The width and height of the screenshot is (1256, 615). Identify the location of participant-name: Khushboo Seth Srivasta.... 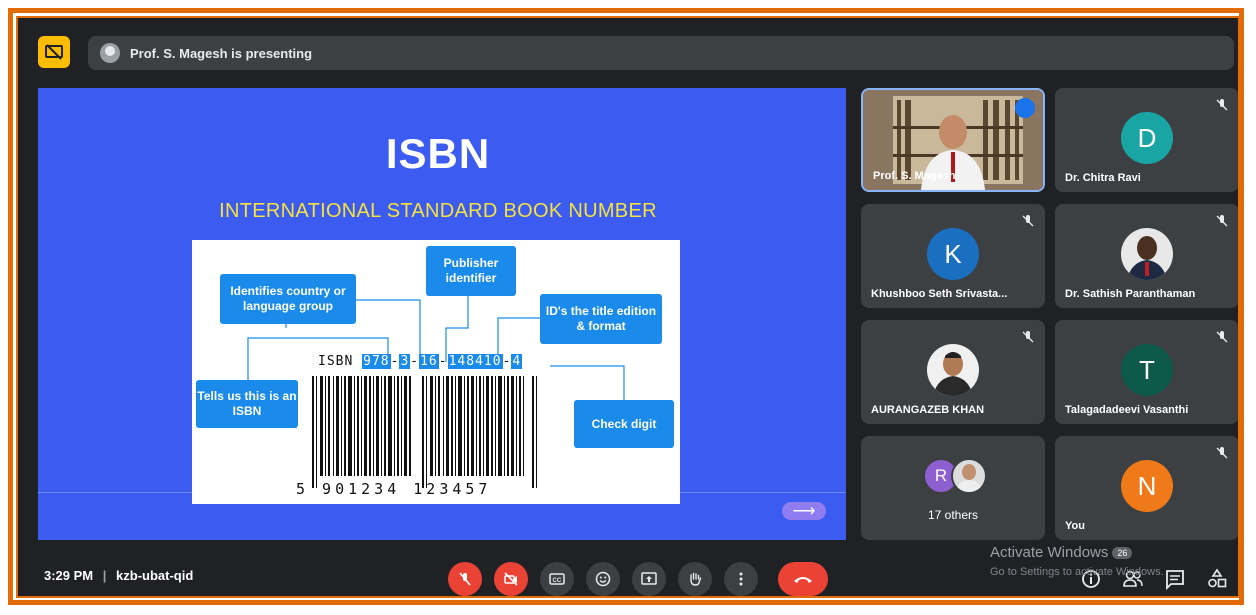
(939, 294).